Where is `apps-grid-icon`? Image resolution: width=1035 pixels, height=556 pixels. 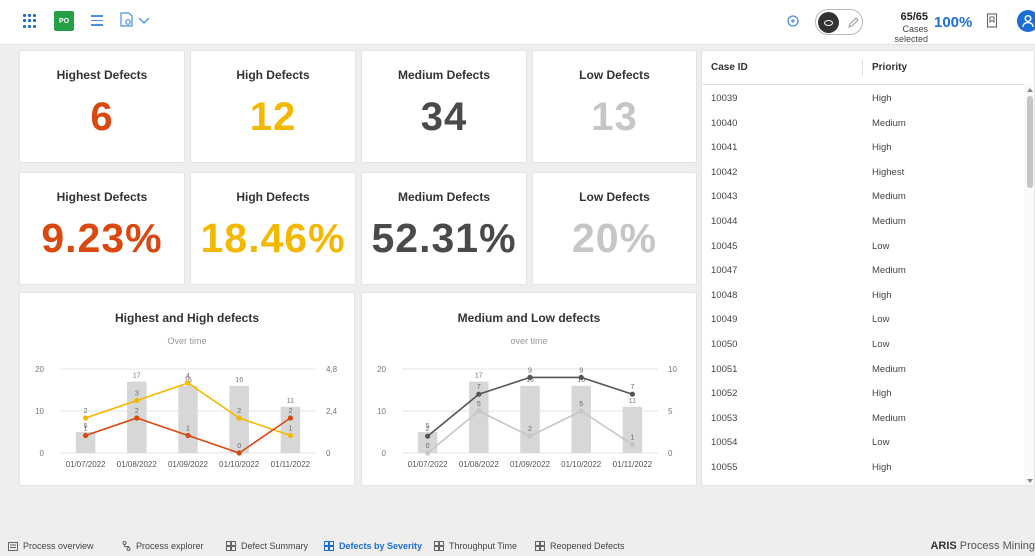
apps-grid-icon is located at coordinates (30, 21).